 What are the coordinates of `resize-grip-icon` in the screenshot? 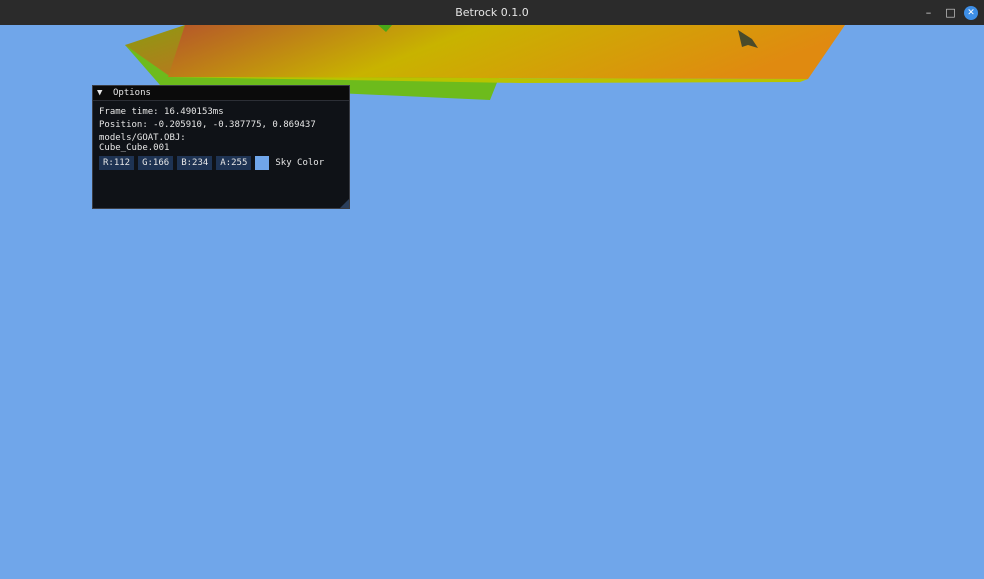 It's located at (344, 203).